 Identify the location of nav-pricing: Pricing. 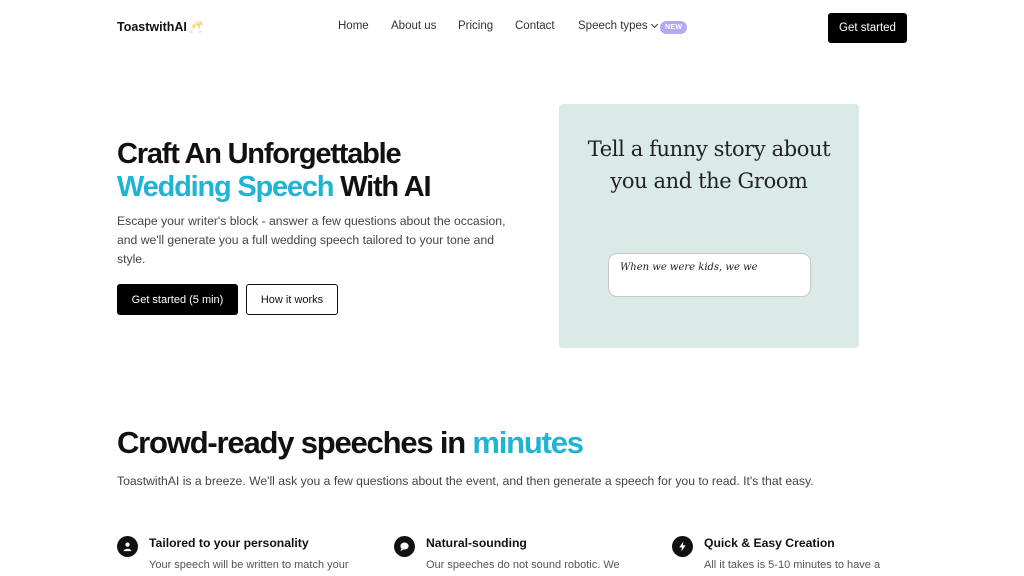
(475, 26).